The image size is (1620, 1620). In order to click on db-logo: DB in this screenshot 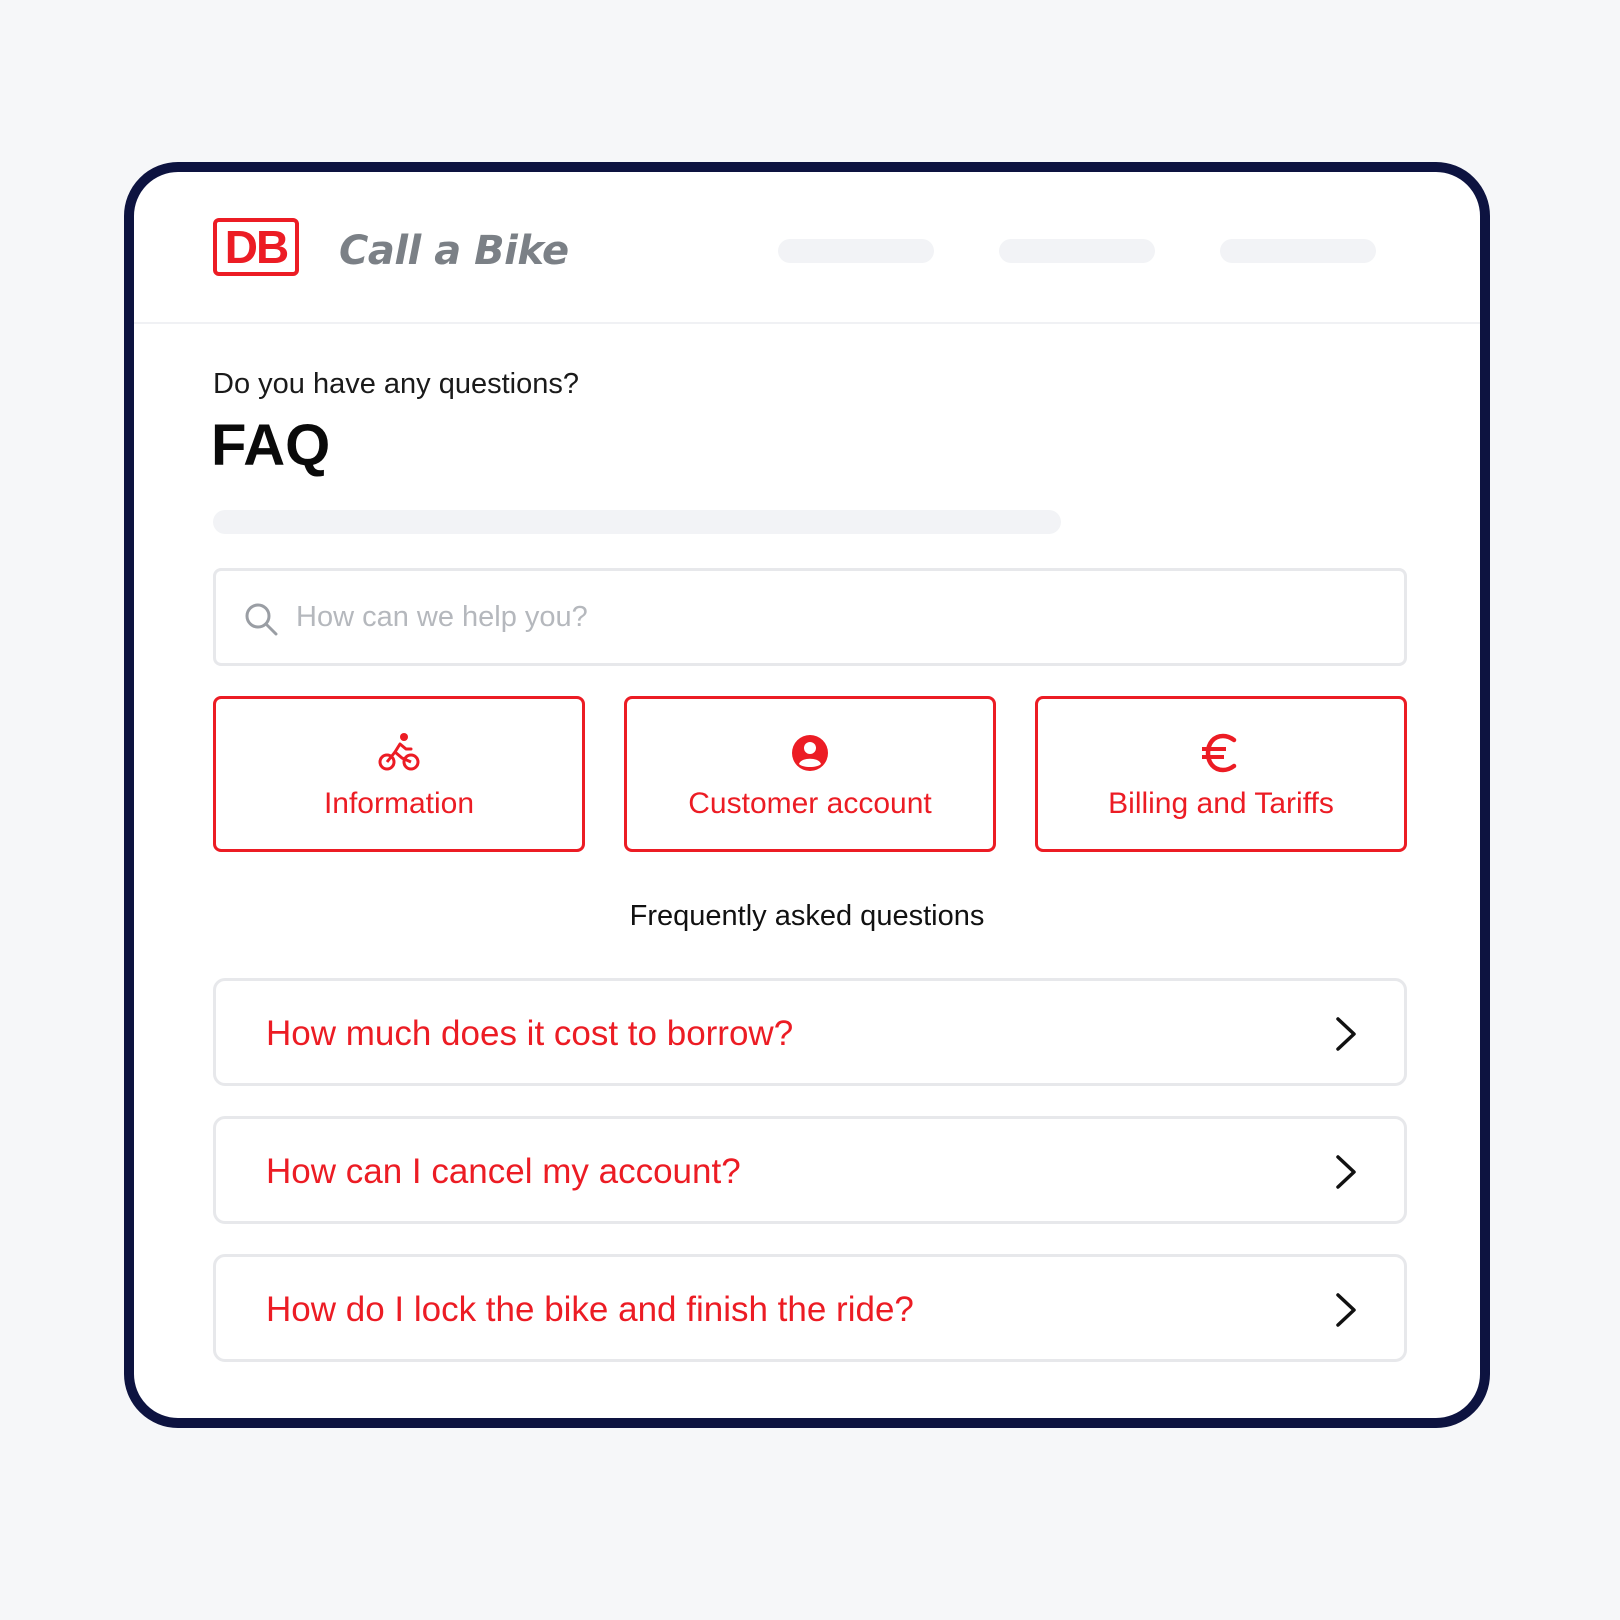, I will do `click(256, 247)`.